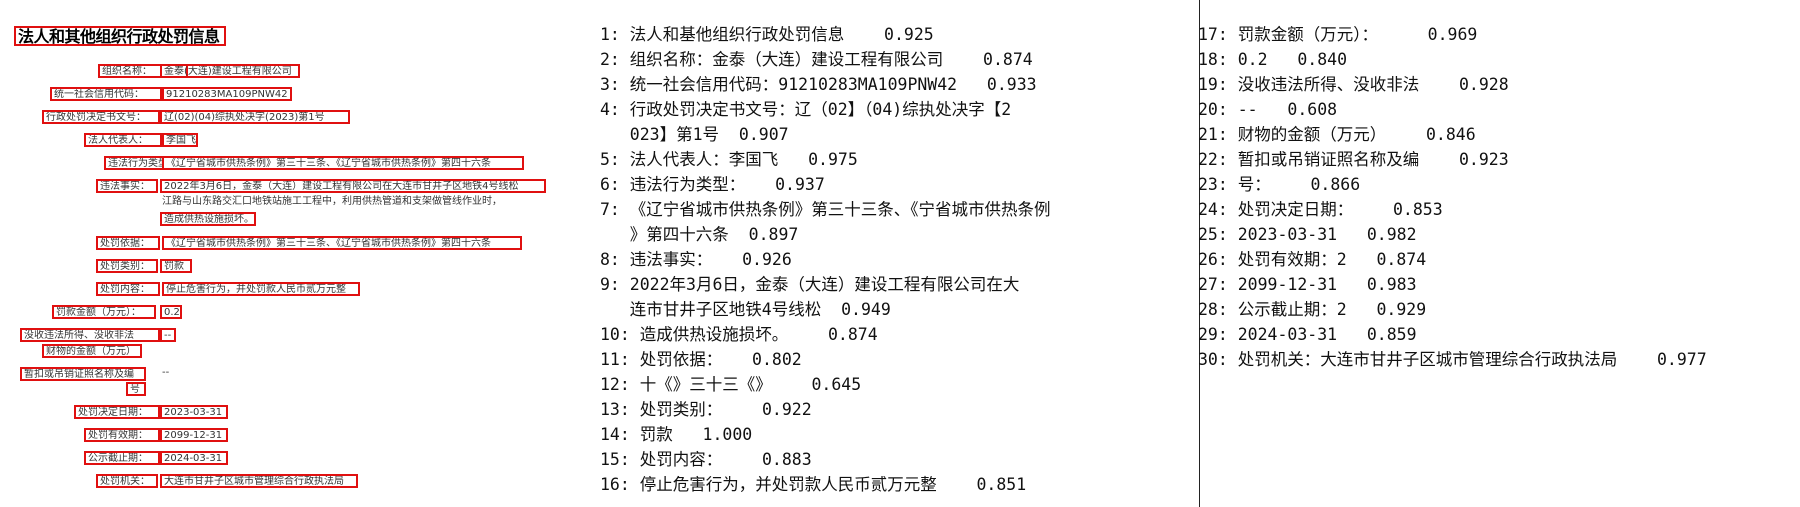 The width and height of the screenshot is (1800, 507). I want to click on field-label: 暂扣或吊销证照名称及编, so click(83, 374).